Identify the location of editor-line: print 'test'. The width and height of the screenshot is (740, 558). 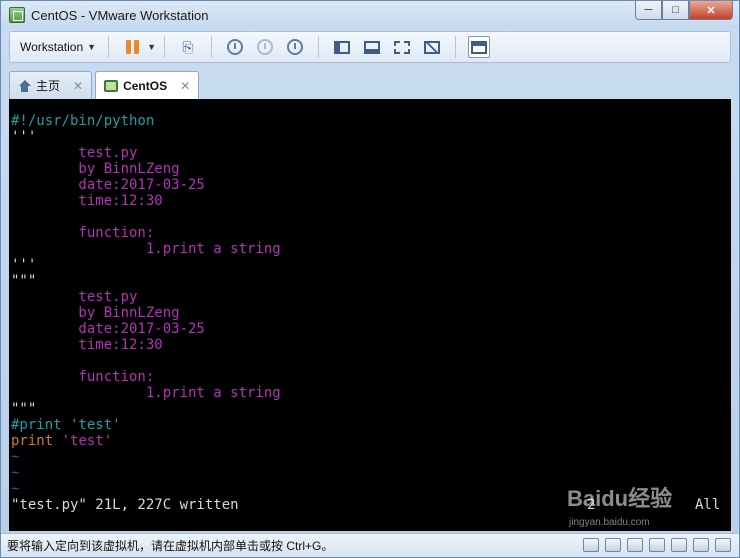
(62, 441).